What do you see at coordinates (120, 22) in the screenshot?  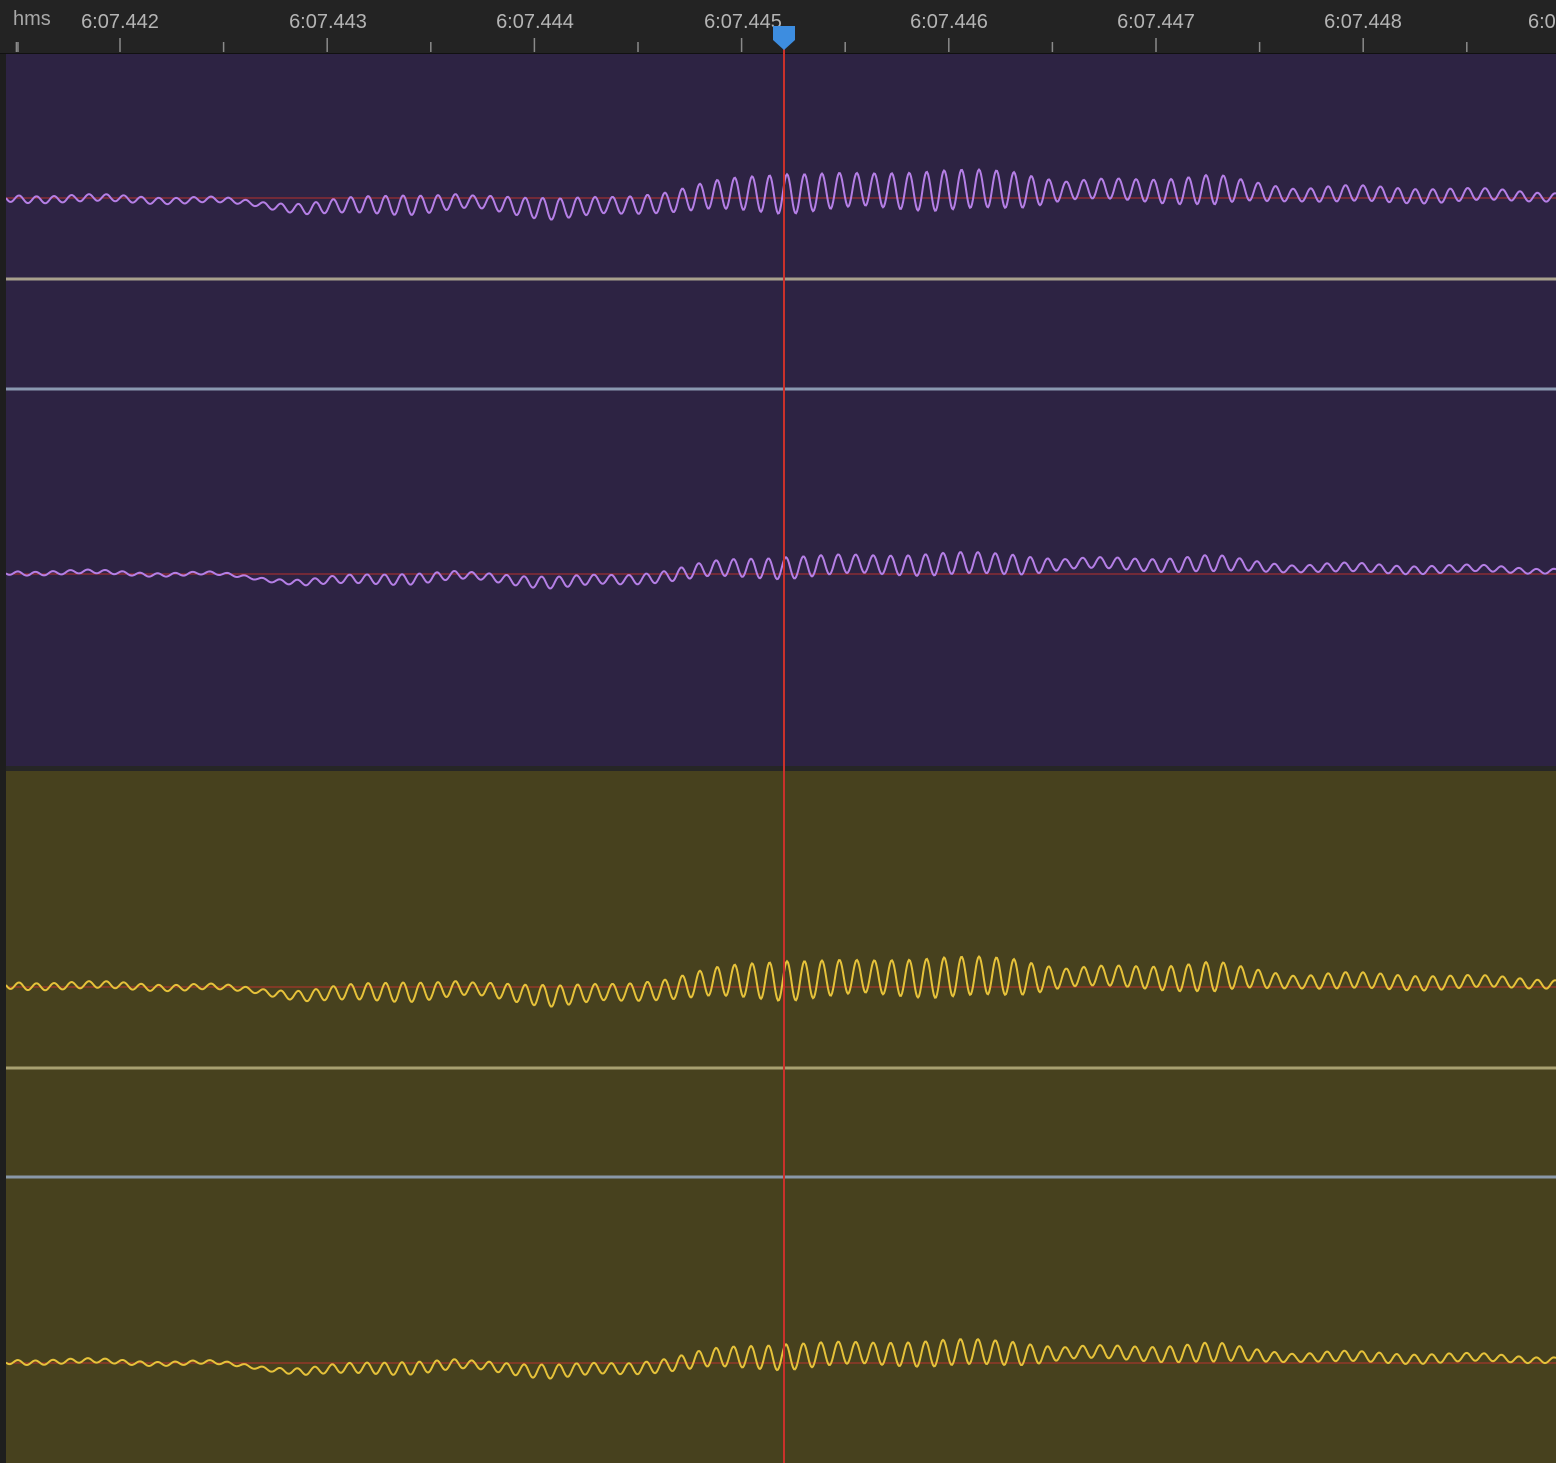 I see `tick-label: 6:07.442` at bounding box center [120, 22].